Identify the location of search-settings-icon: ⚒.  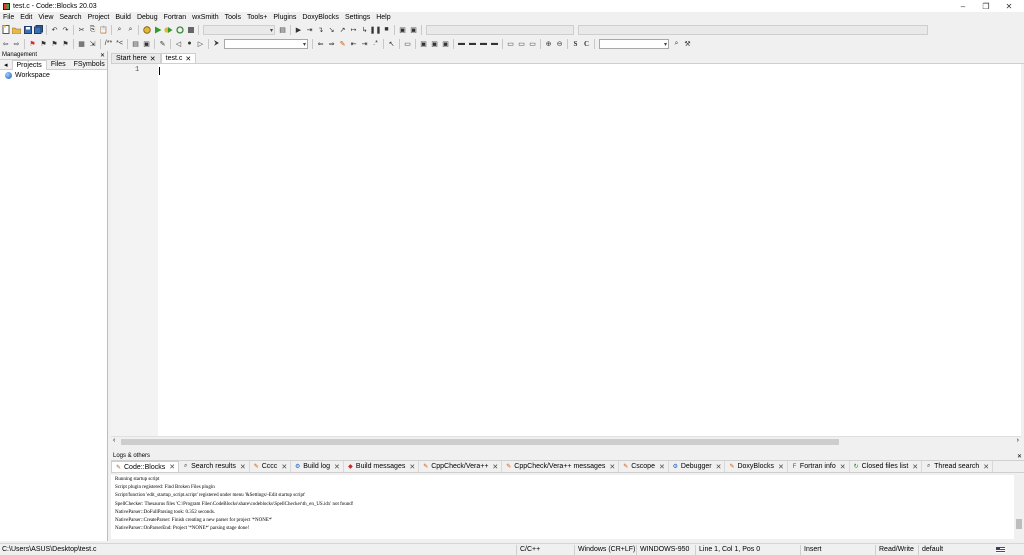
(687, 43).